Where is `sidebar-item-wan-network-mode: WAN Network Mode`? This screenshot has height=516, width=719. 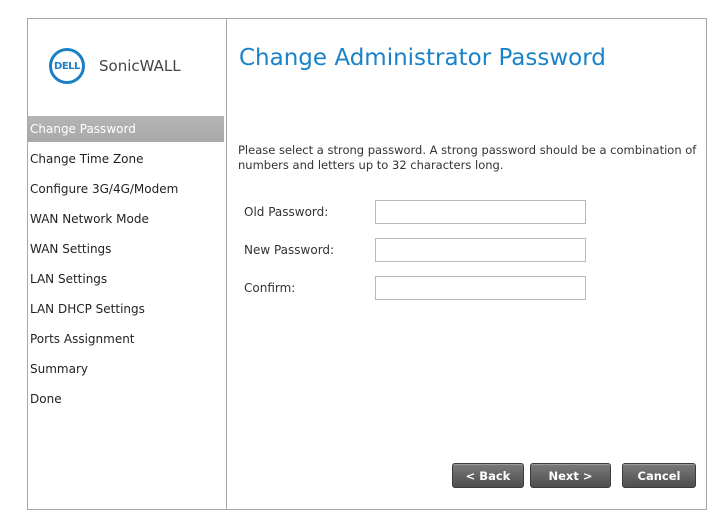 sidebar-item-wan-network-mode: WAN Network Mode is located at coordinates (126, 221).